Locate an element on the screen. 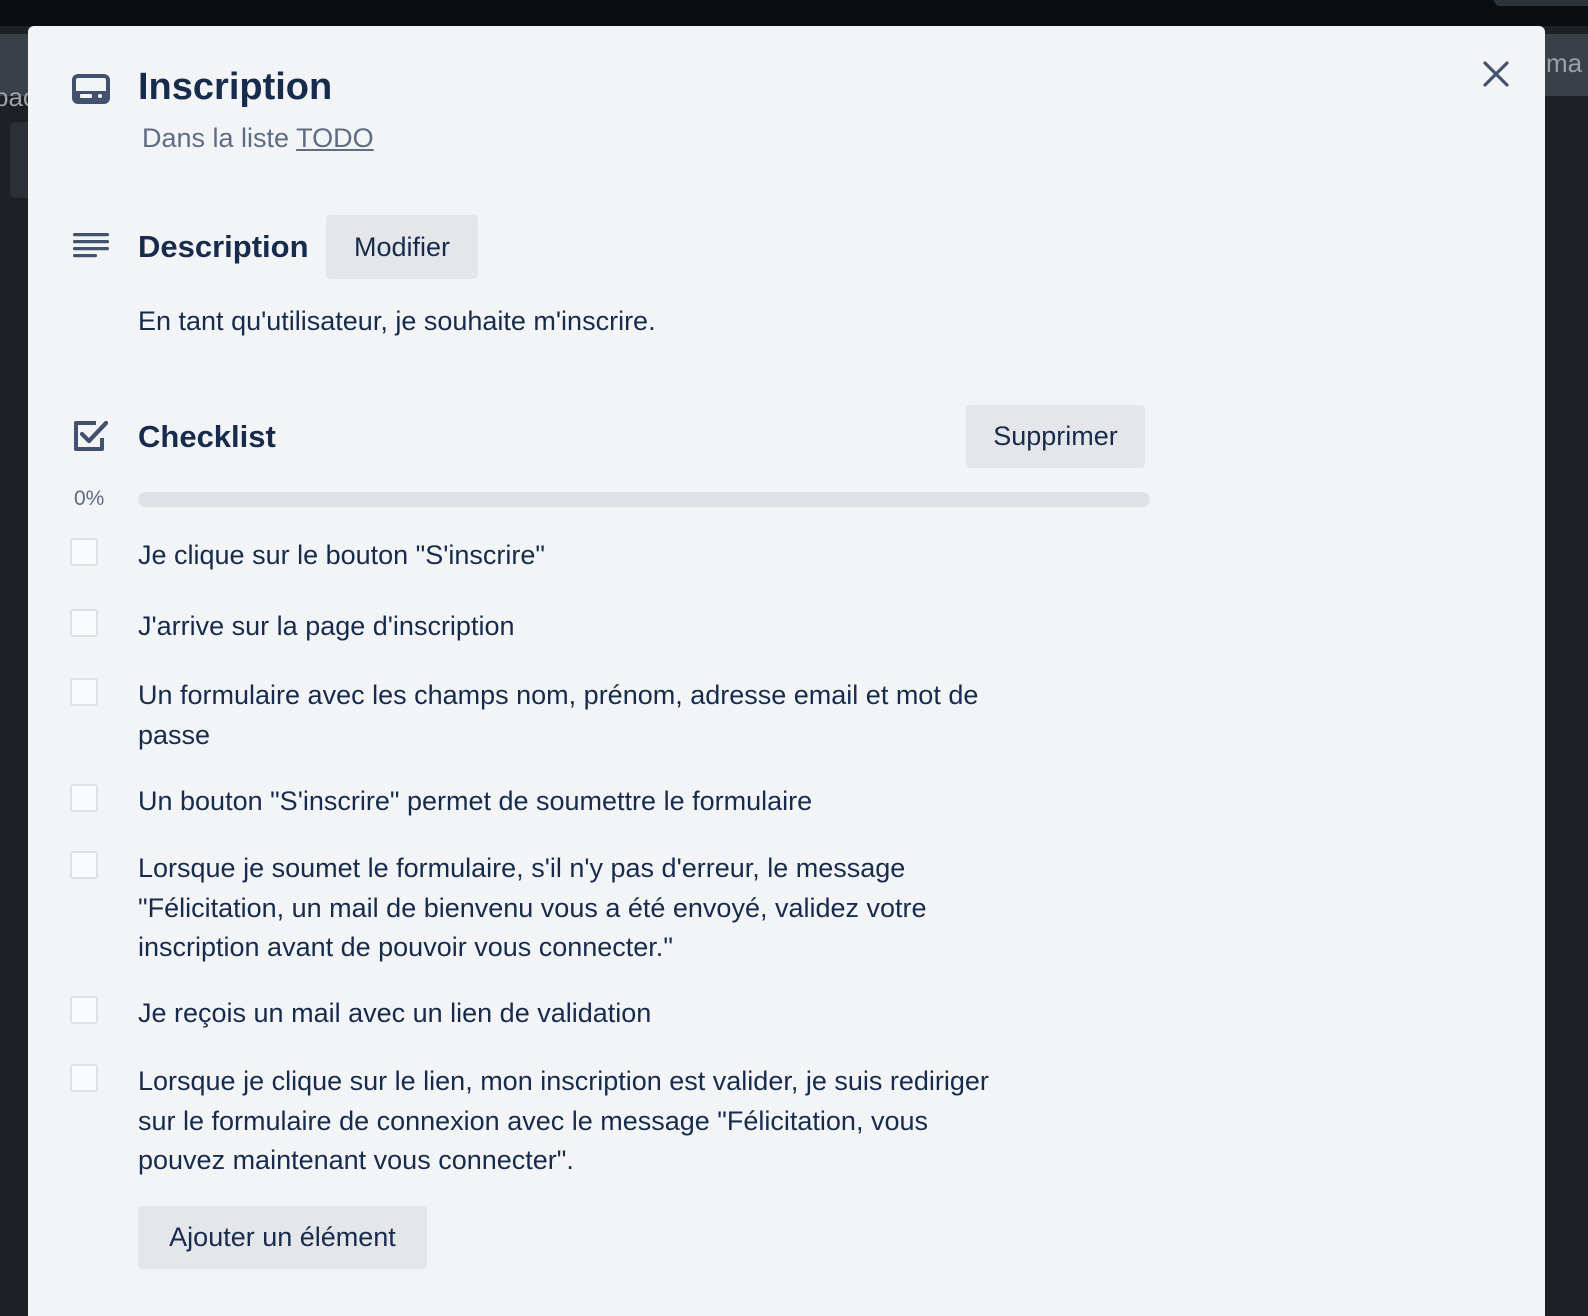 The width and height of the screenshot is (1588, 1316). checkbox-icon is located at coordinates (92, 436).